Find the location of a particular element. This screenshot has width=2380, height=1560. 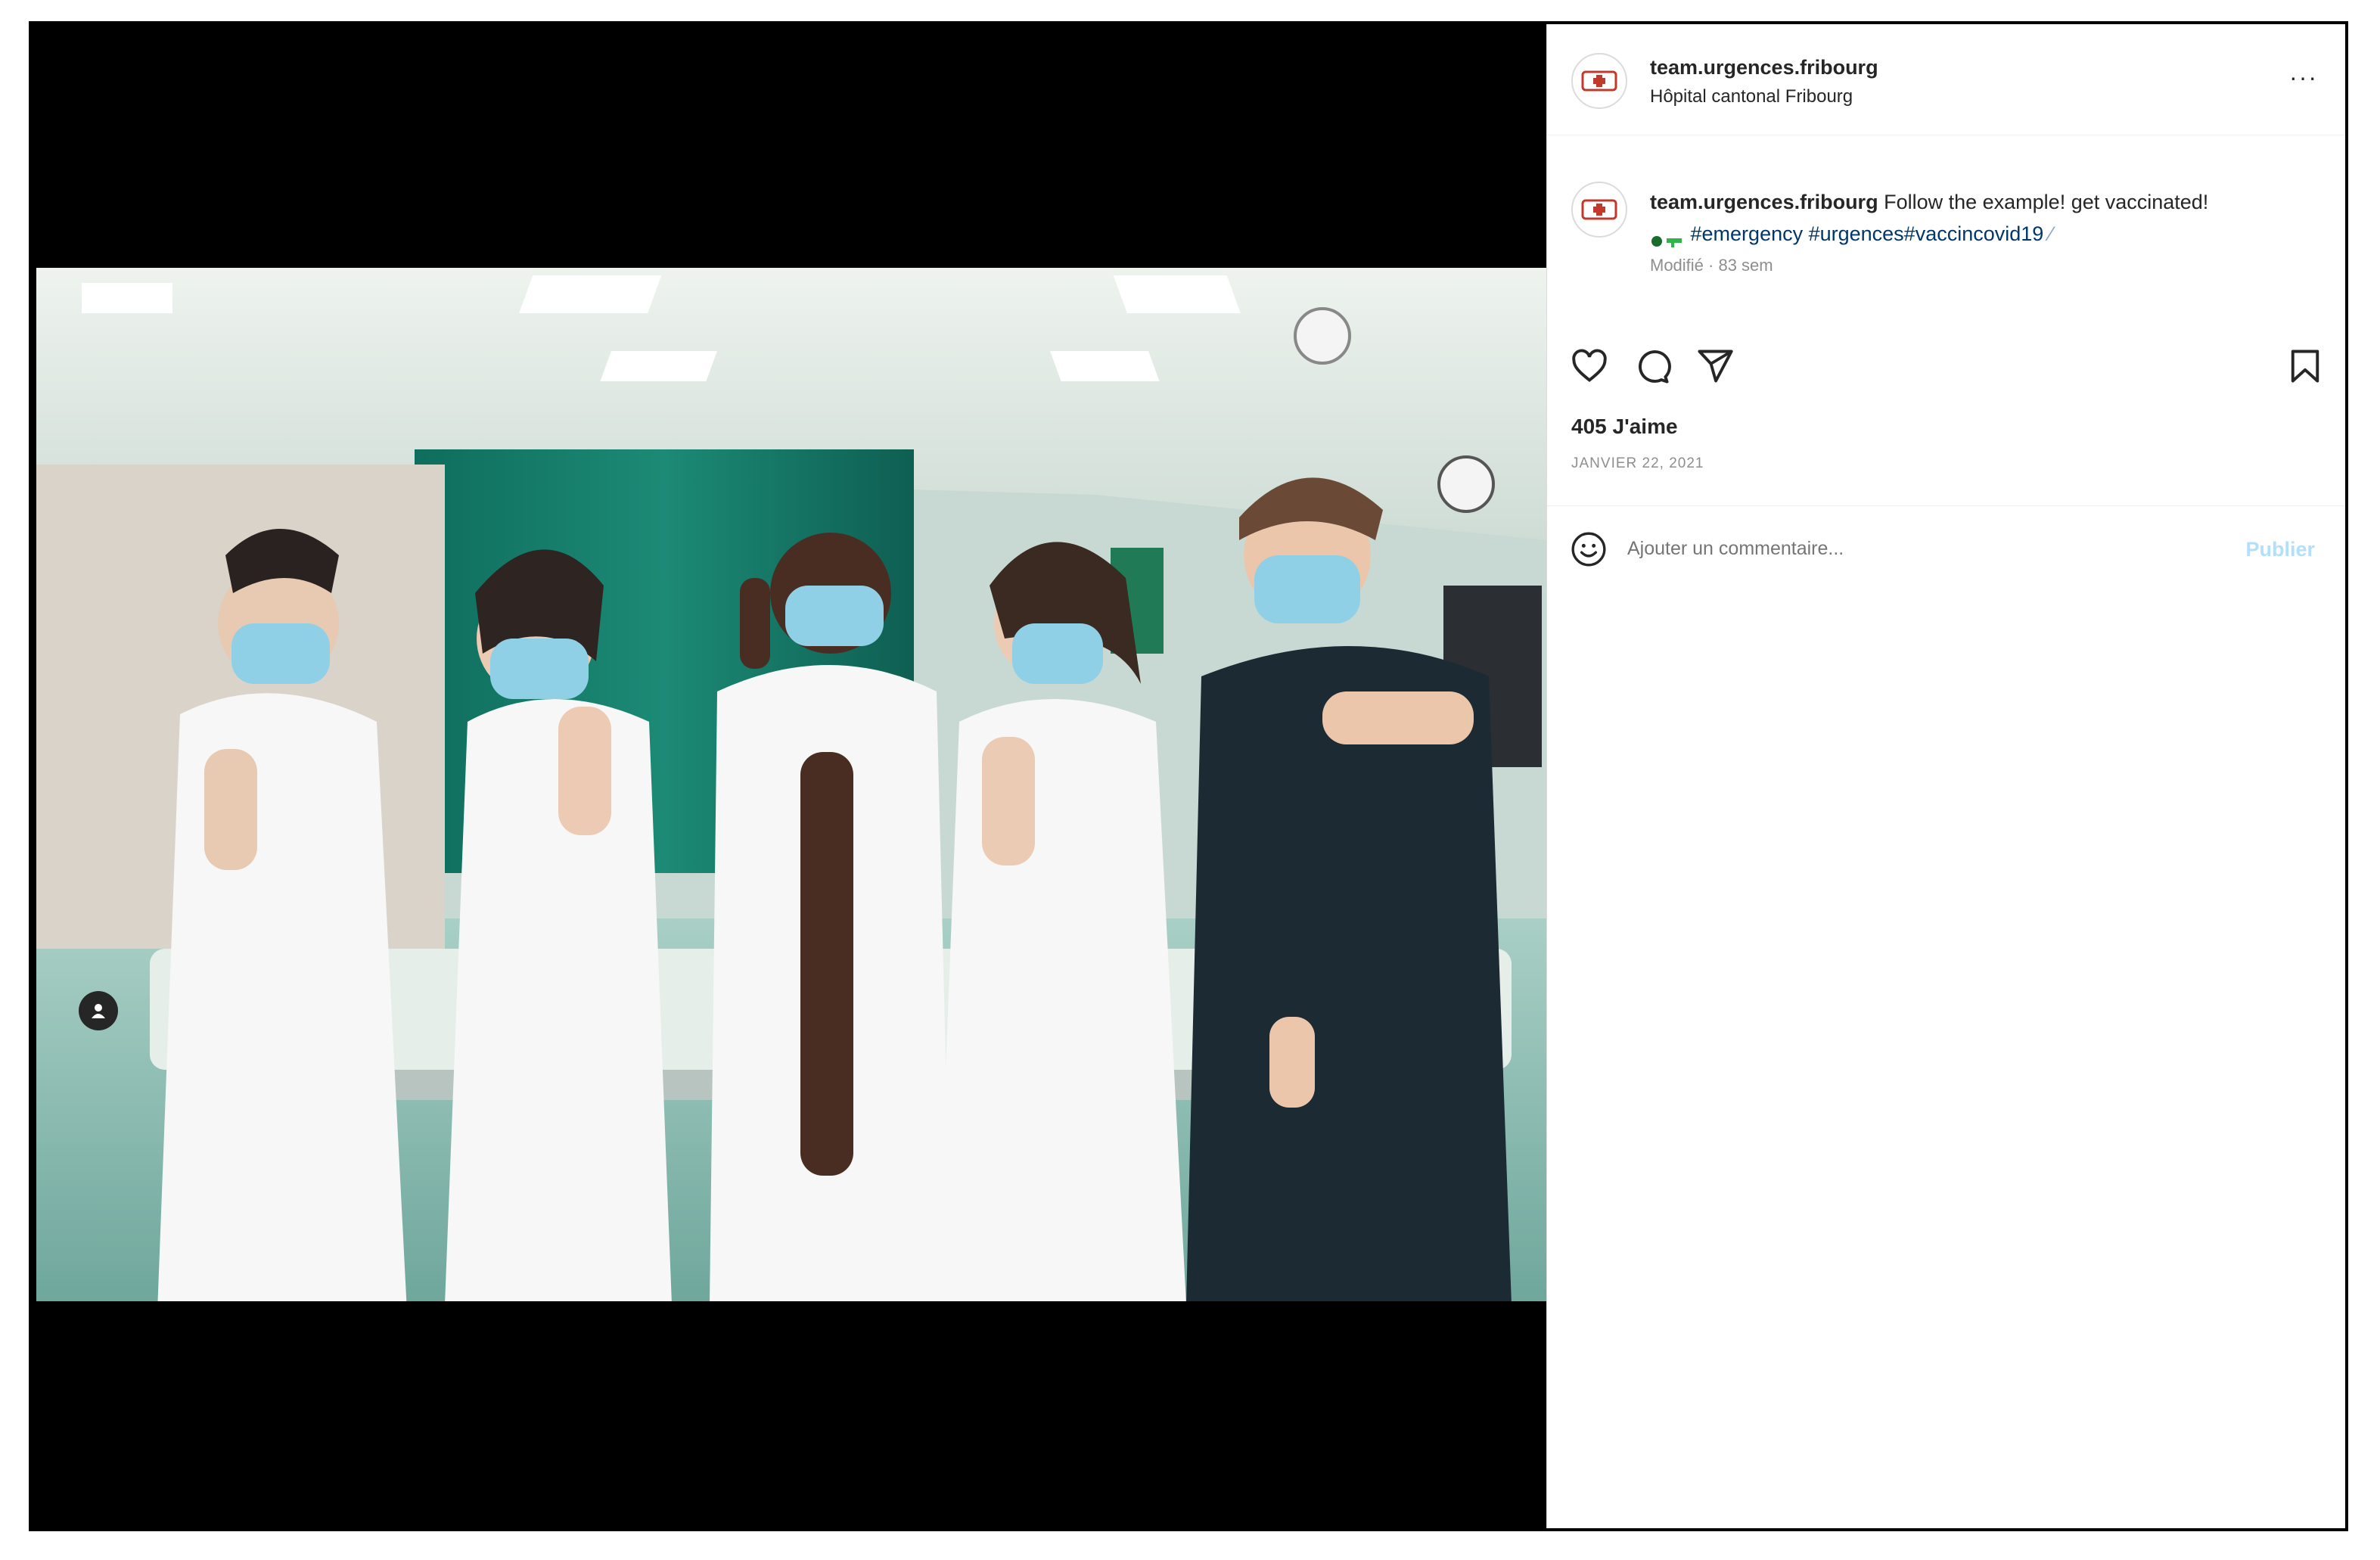

vaccine-emoji-icon is located at coordinates (1667, 237).